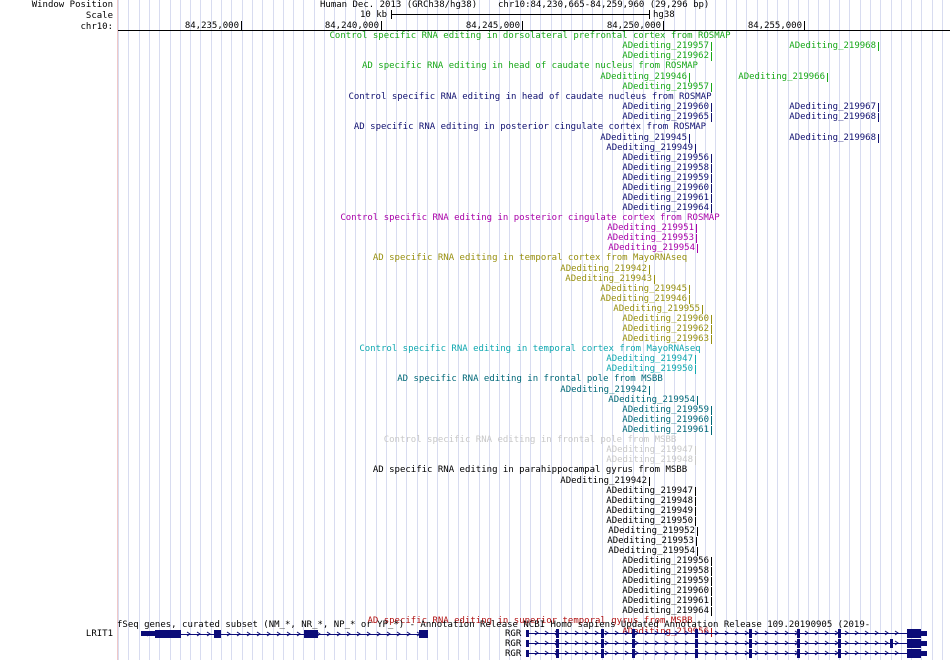 The image size is (950, 660). What do you see at coordinates (633, 460) in the screenshot?
I see `editing-site-label: ADediting_219948` at bounding box center [633, 460].